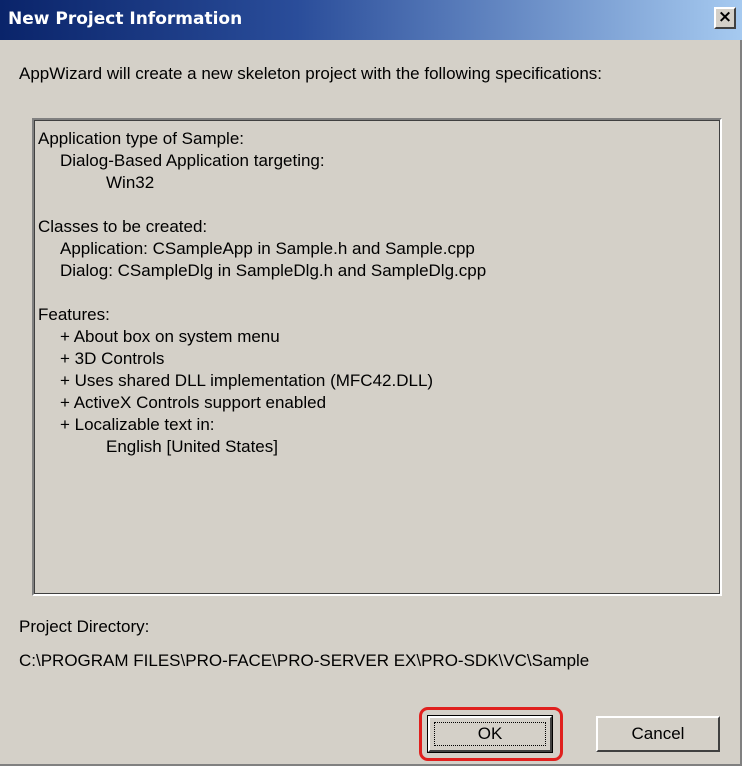 Image resolution: width=742 pixels, height=766 pixels. What do you see at coordinates (170, 336) in the screenshot?
I see `spec-line: + About box on system menu` at bounding box center [170, 336].